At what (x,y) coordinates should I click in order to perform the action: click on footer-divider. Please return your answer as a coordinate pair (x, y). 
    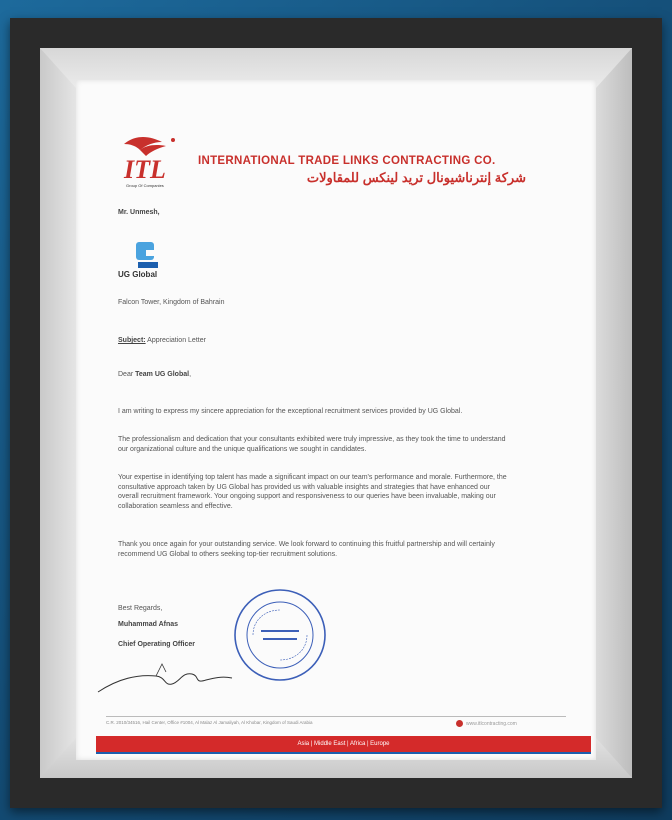
    Looking at the image, I should click on (336, 716).